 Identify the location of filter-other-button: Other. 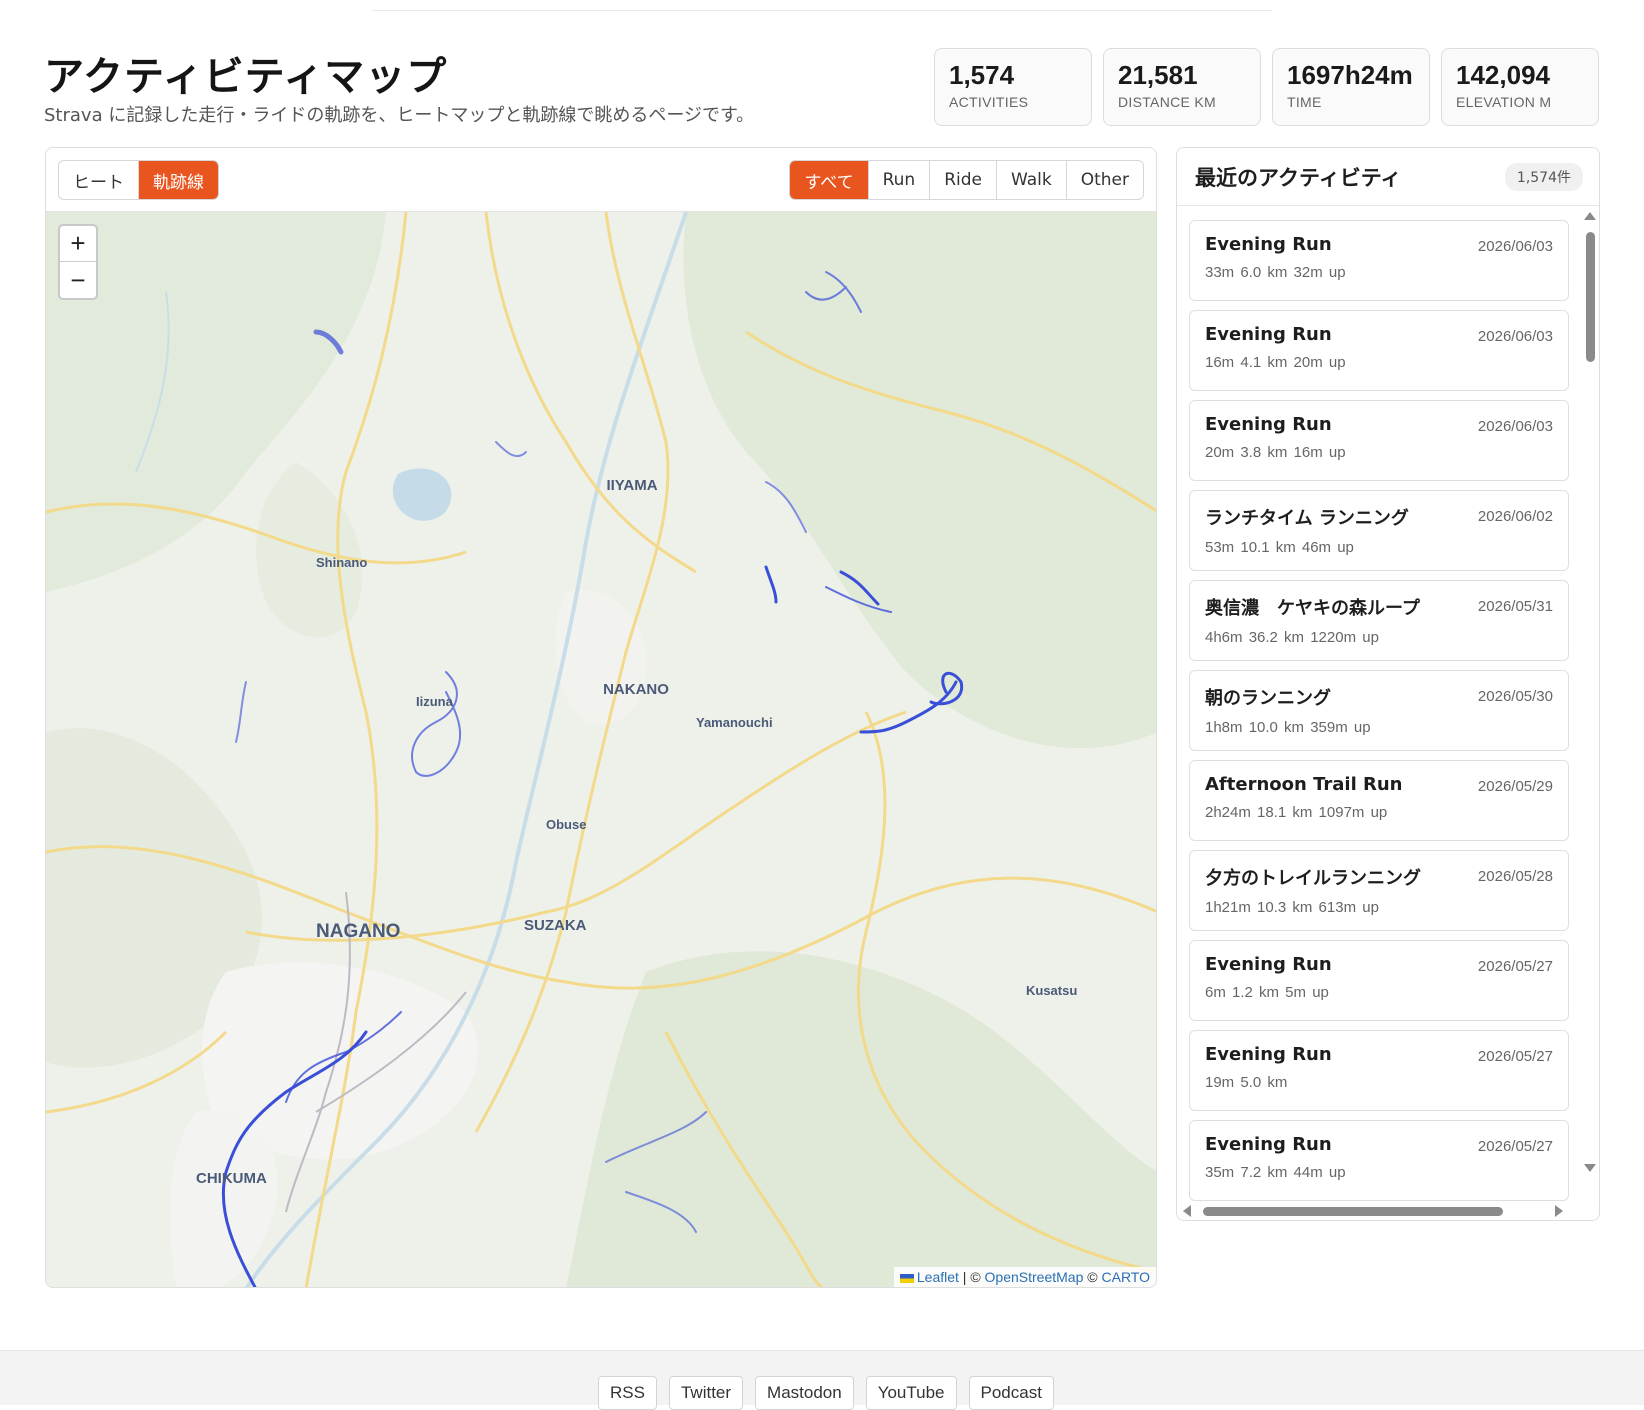
(1105, 180).